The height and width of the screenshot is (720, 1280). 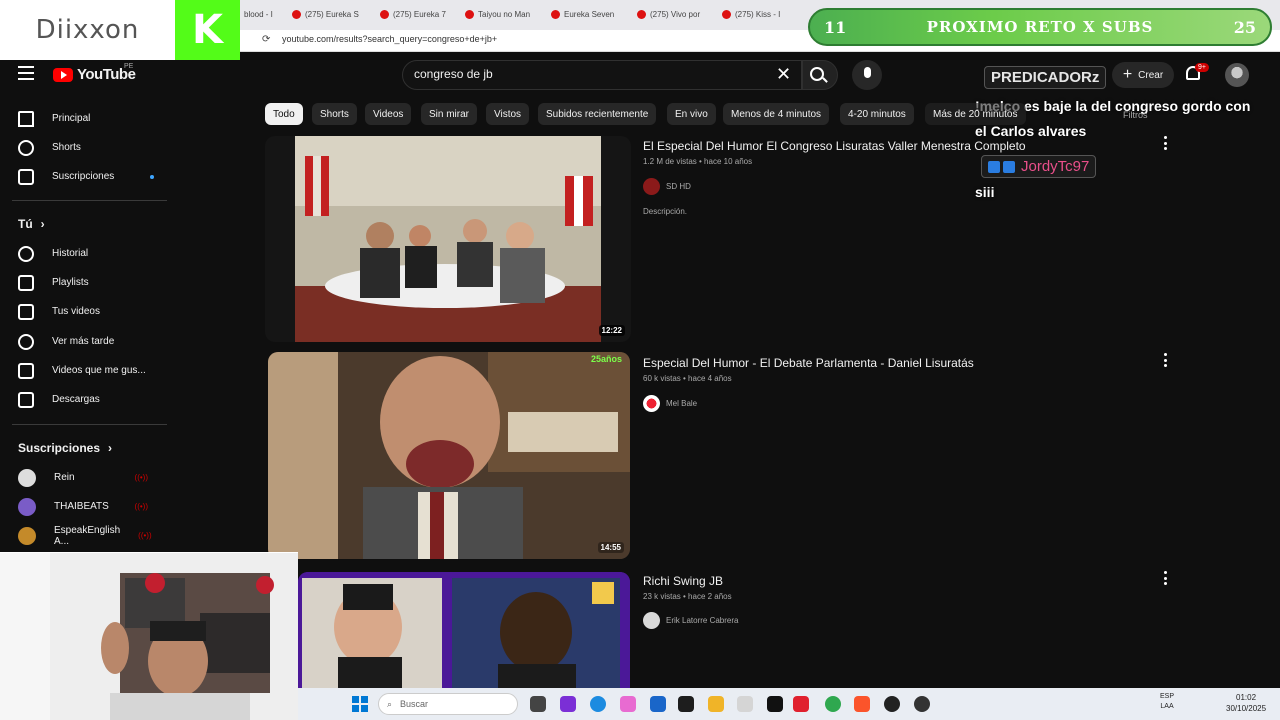 I want to click on chip-4-20-minutos: 4-20 minutos, so click(x=877, y=114).